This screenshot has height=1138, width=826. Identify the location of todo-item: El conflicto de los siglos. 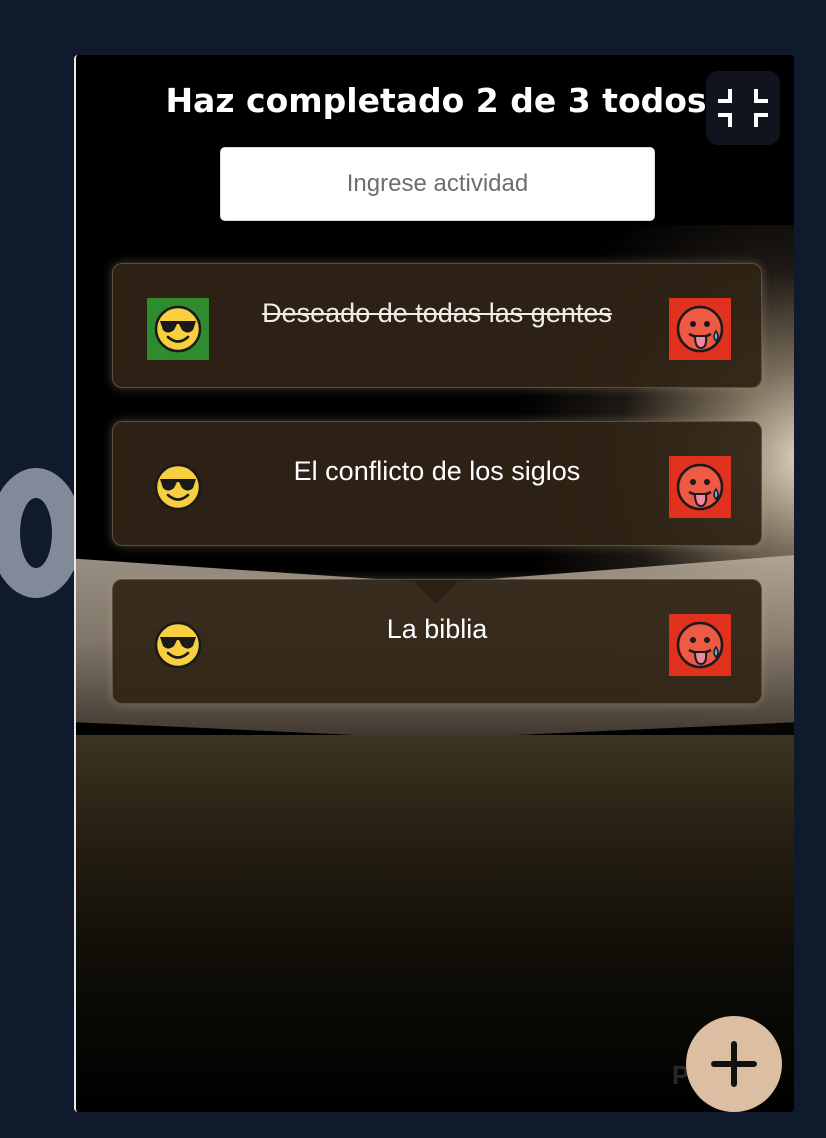
(437, 483).